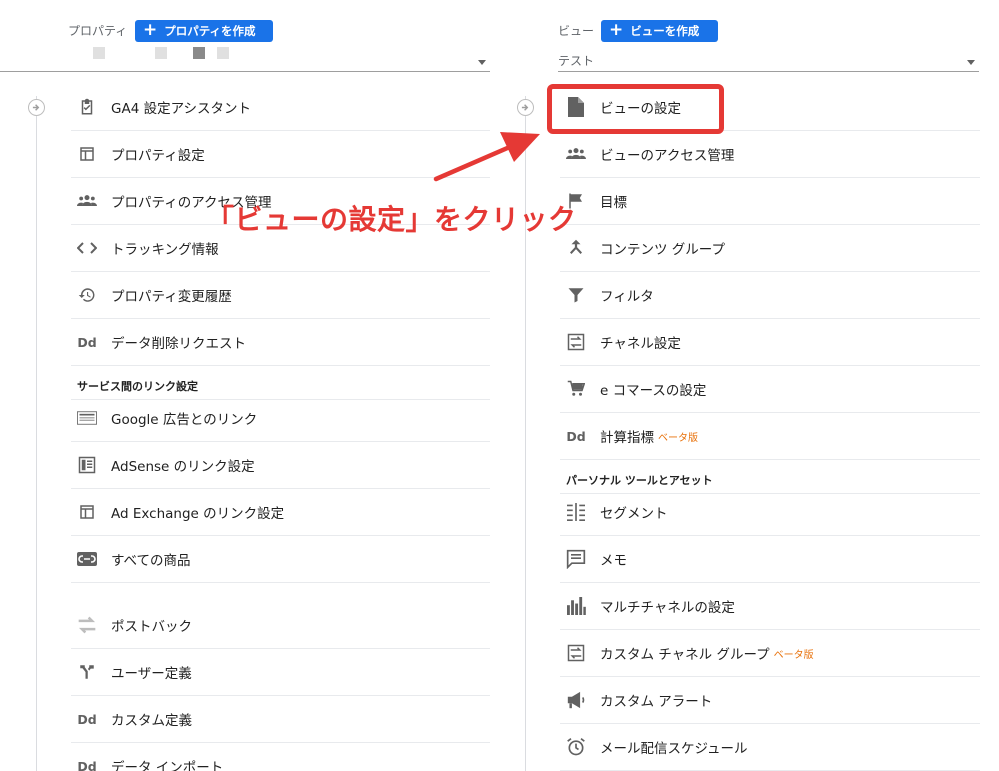 This screenshot has width=999, height=771. What do you see at coordinates (576, 606) in the screenshot?
I see `bar-chart-icon` at bounding box center [576, 606].